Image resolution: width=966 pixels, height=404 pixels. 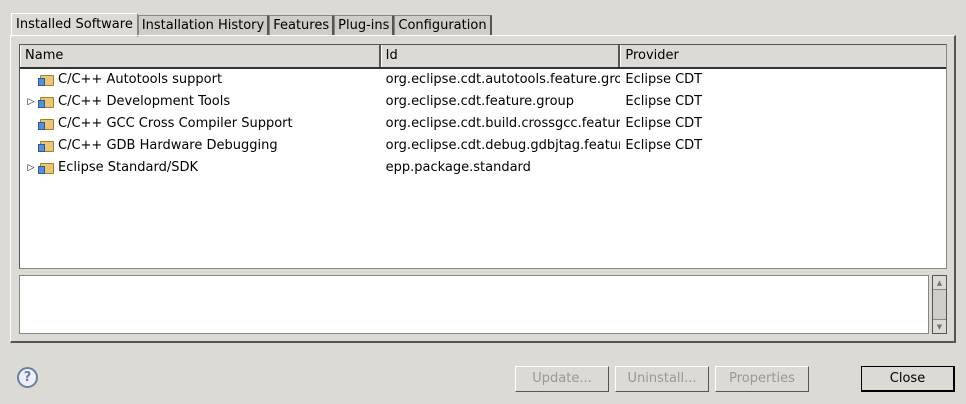 I want to click on name-cell: C/C++ Autotools support, so click(x=200, y=80).